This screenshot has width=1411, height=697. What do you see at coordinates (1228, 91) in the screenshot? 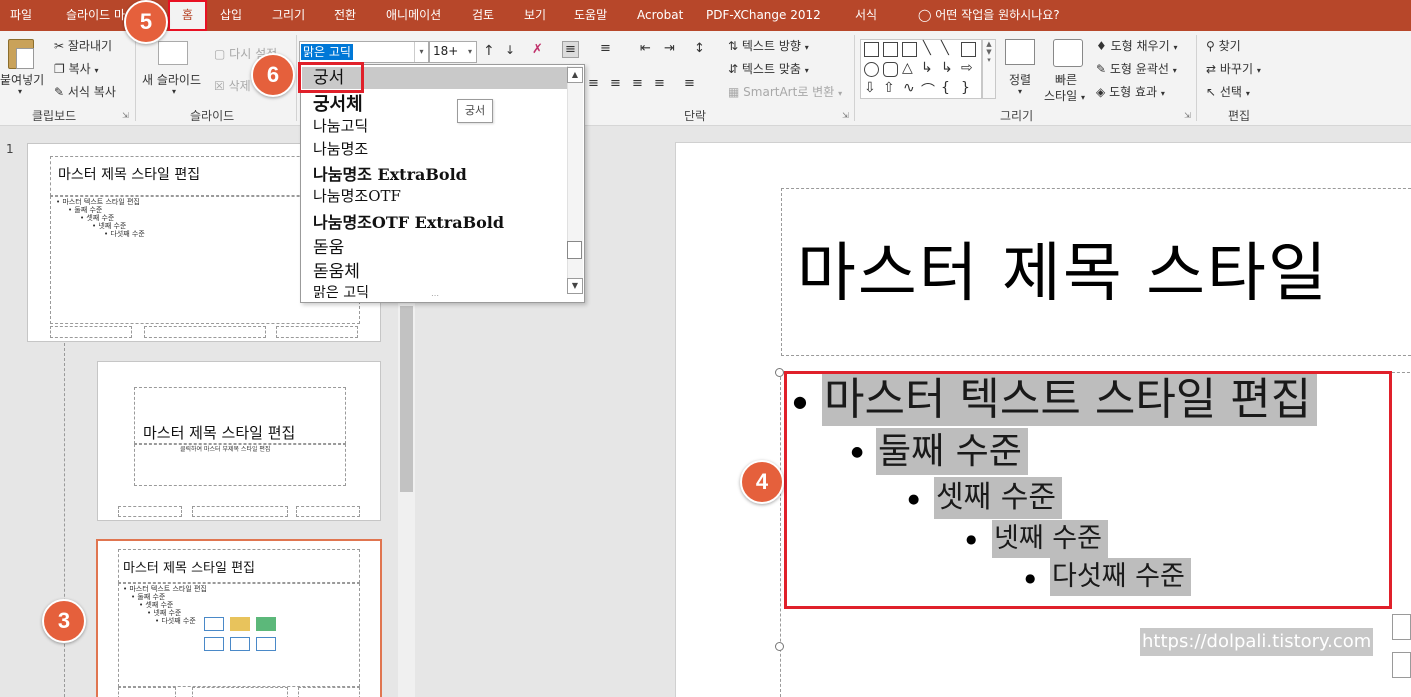
I see `select-button: ↖ 선택 ▾` at bounding box center [1228, 91].